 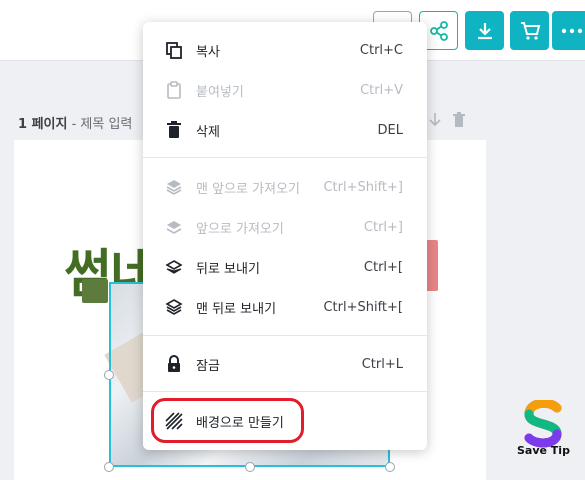 What do you see at coordinates (236, 309) in the screenshot?
I see `menu-item-label: 맨 뒤로 보내기` at bounding box center [236, 309].